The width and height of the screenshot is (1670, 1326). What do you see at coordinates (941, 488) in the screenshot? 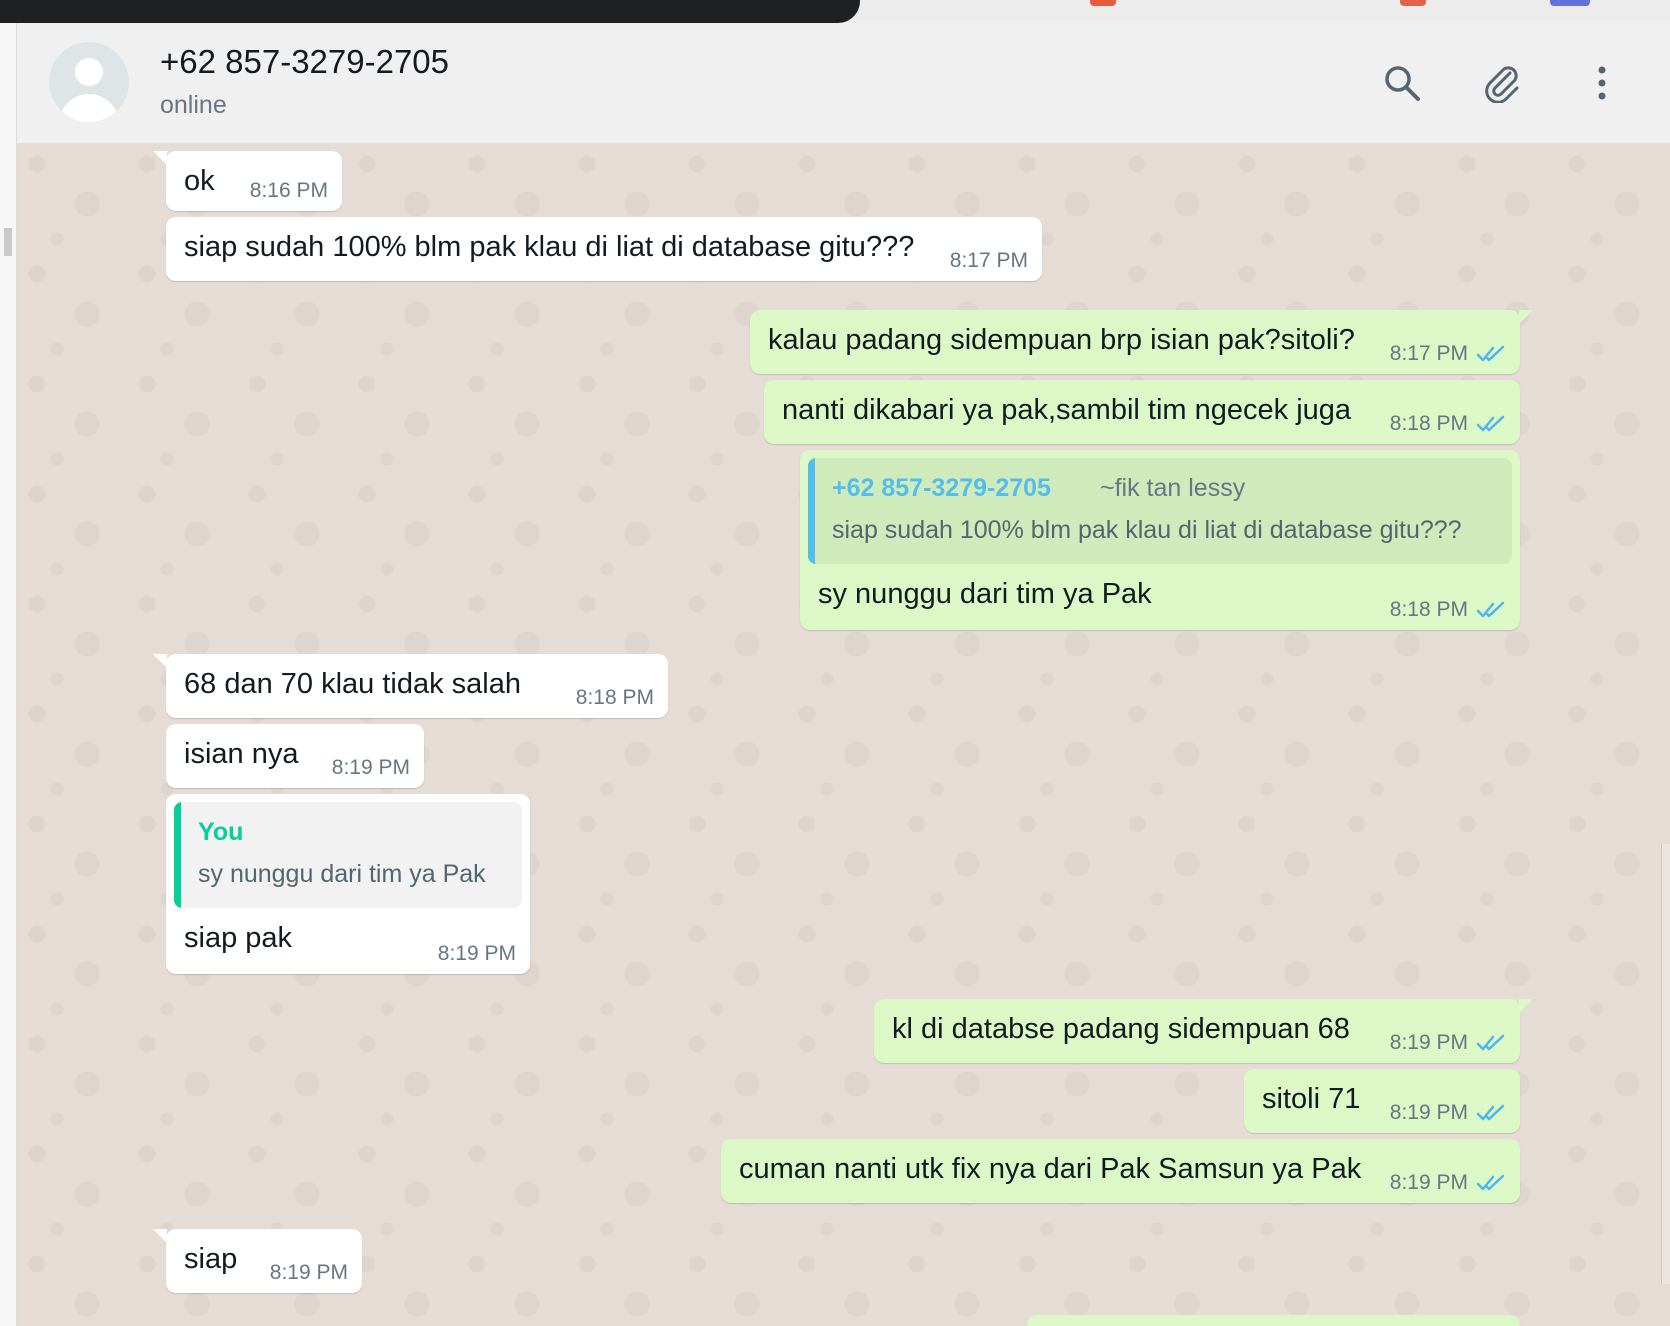
I see `quote-author: +62 857-3279-2705` at bounding box center [941, 488].